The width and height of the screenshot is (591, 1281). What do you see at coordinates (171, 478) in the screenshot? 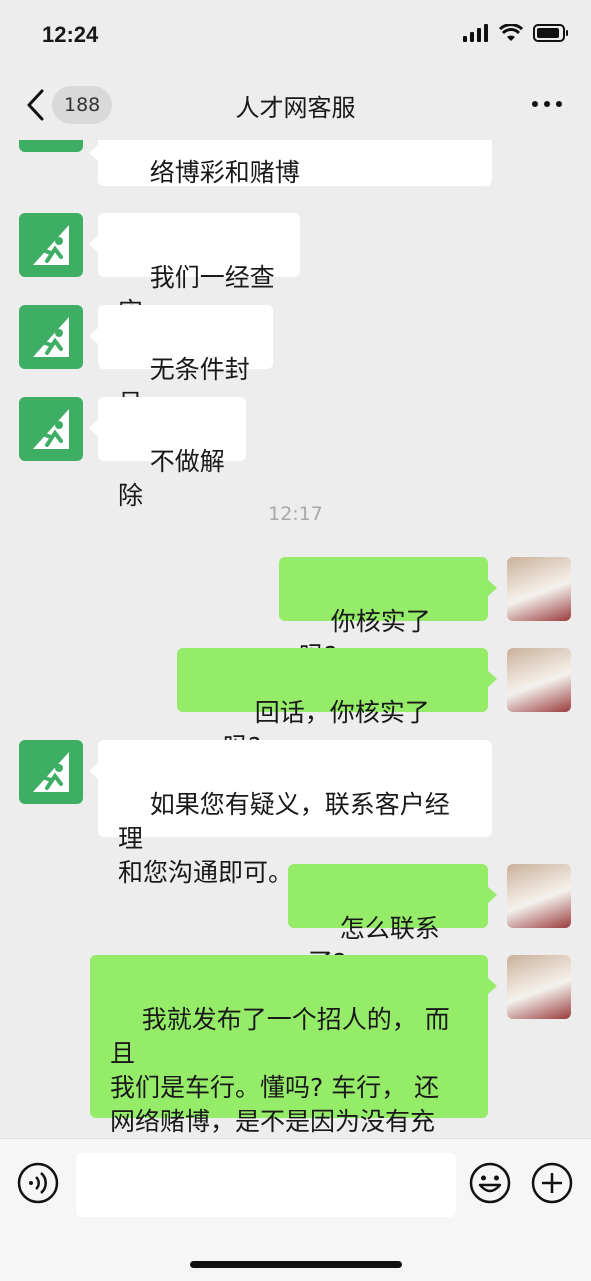
I see `message-text: 不做解除` at bounding box center [171, 478].